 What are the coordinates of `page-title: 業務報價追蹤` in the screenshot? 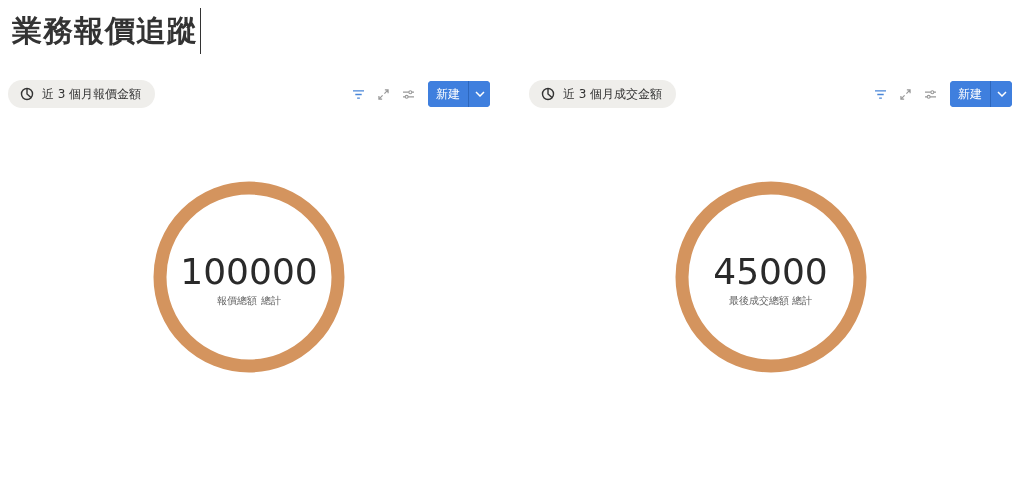 It's located at (105, 30).